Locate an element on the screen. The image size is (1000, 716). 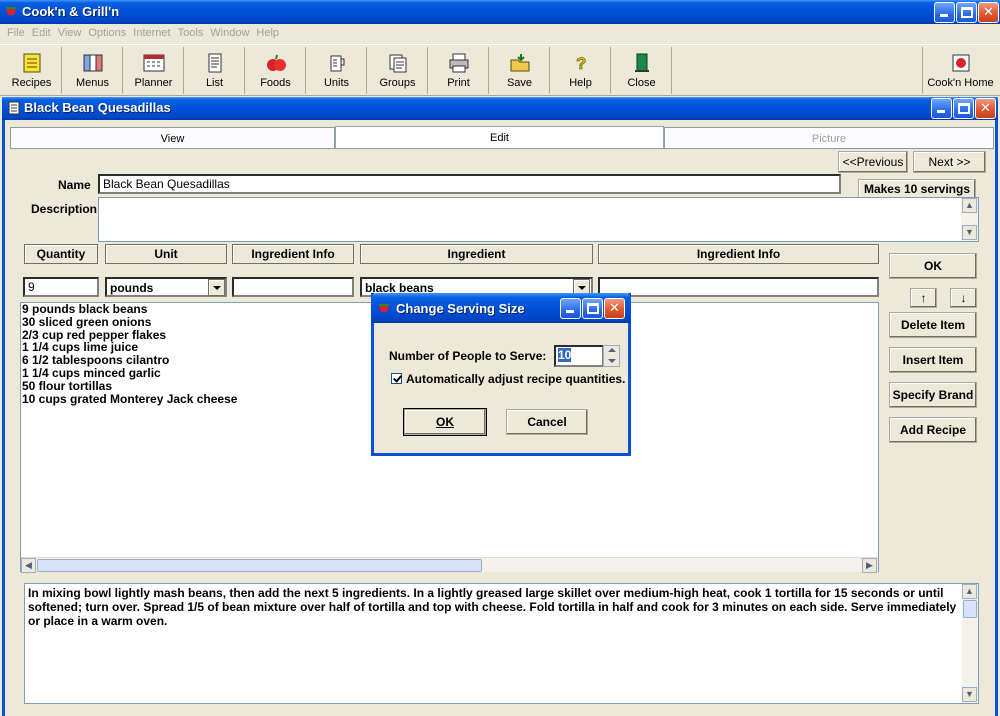
menu-edit: Edit is located at coordinates (41, 31).